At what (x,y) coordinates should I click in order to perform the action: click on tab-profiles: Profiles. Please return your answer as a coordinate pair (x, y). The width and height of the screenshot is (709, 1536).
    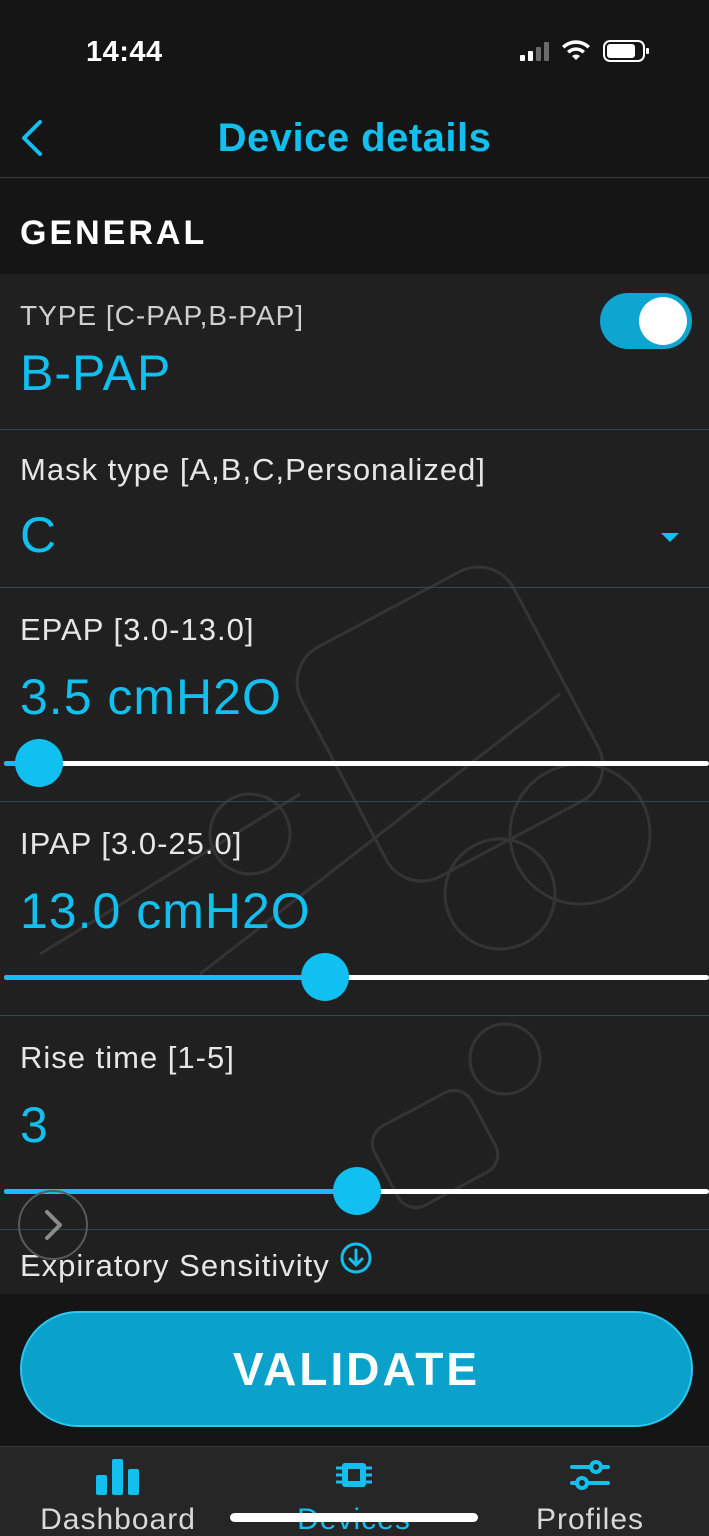
    Looking at the image, I should click on (590, 1491).